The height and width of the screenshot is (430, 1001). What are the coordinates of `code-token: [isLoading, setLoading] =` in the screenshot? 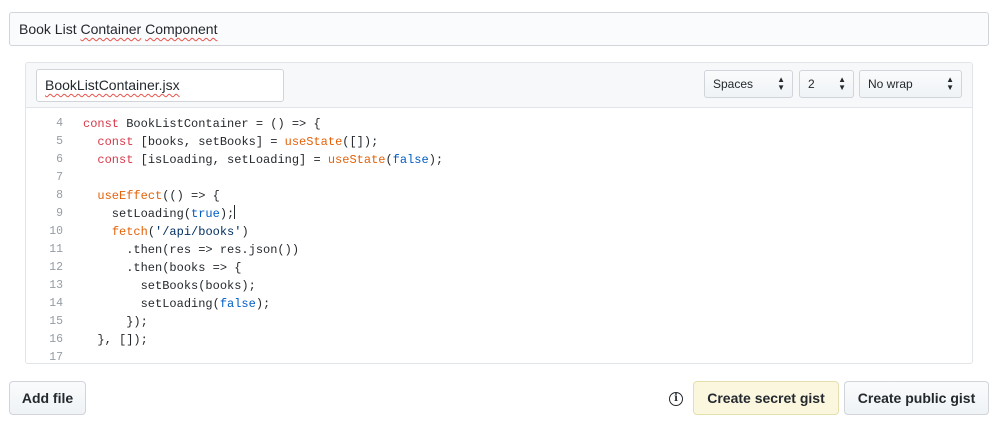 It's located at (230, 160).